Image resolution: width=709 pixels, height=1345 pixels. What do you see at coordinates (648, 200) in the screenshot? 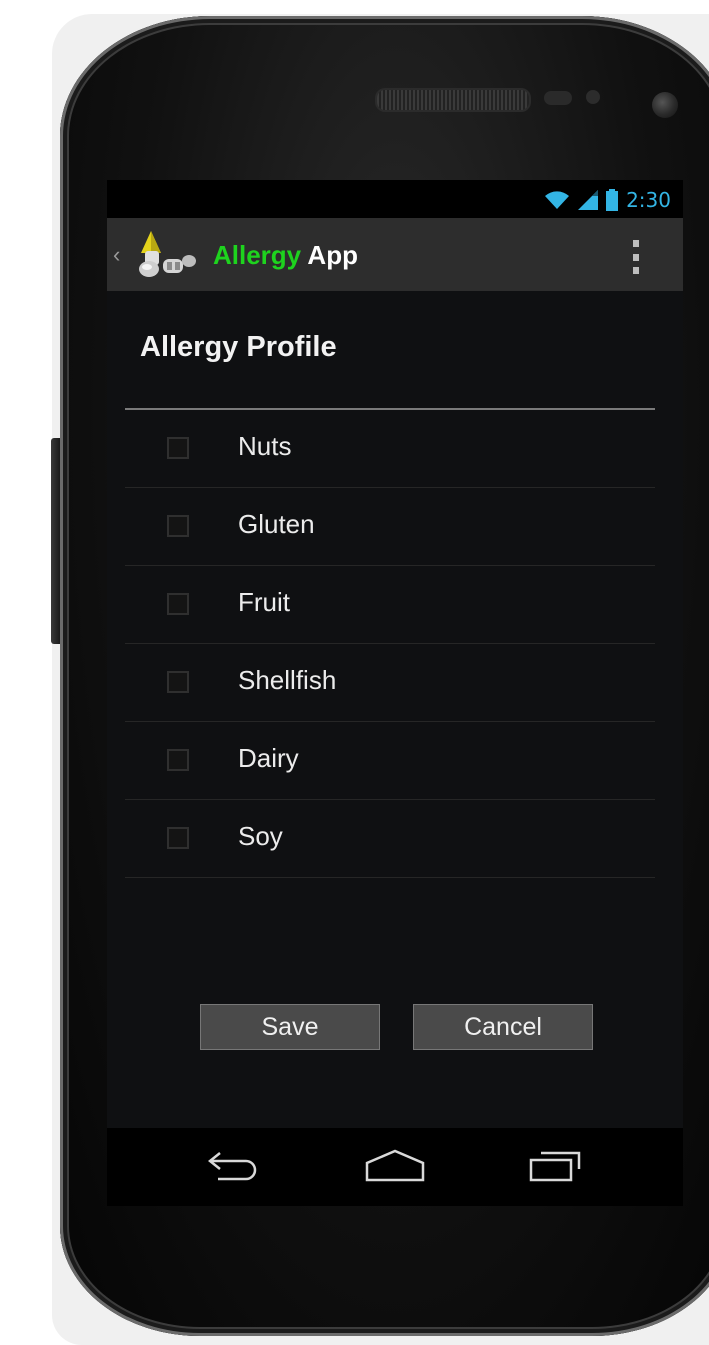
I see `status-time: 2:30` at bounding box center [648, 200].